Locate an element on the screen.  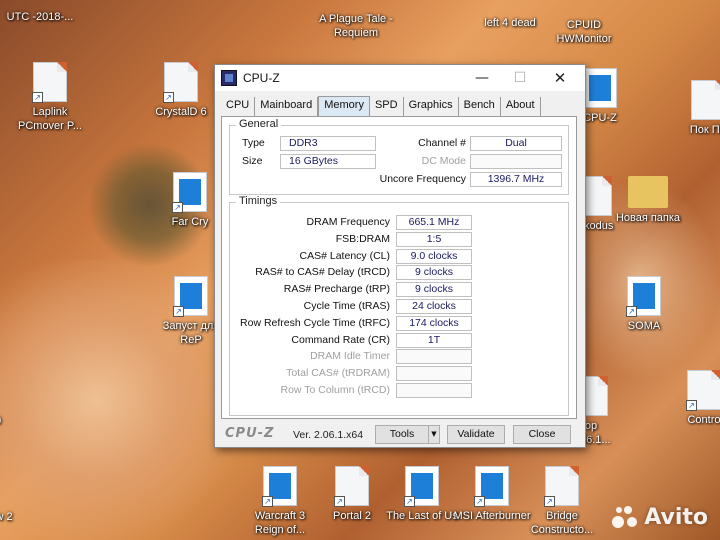
desktop-icon-label: left 4 dead is located at coordinates (510, 23).